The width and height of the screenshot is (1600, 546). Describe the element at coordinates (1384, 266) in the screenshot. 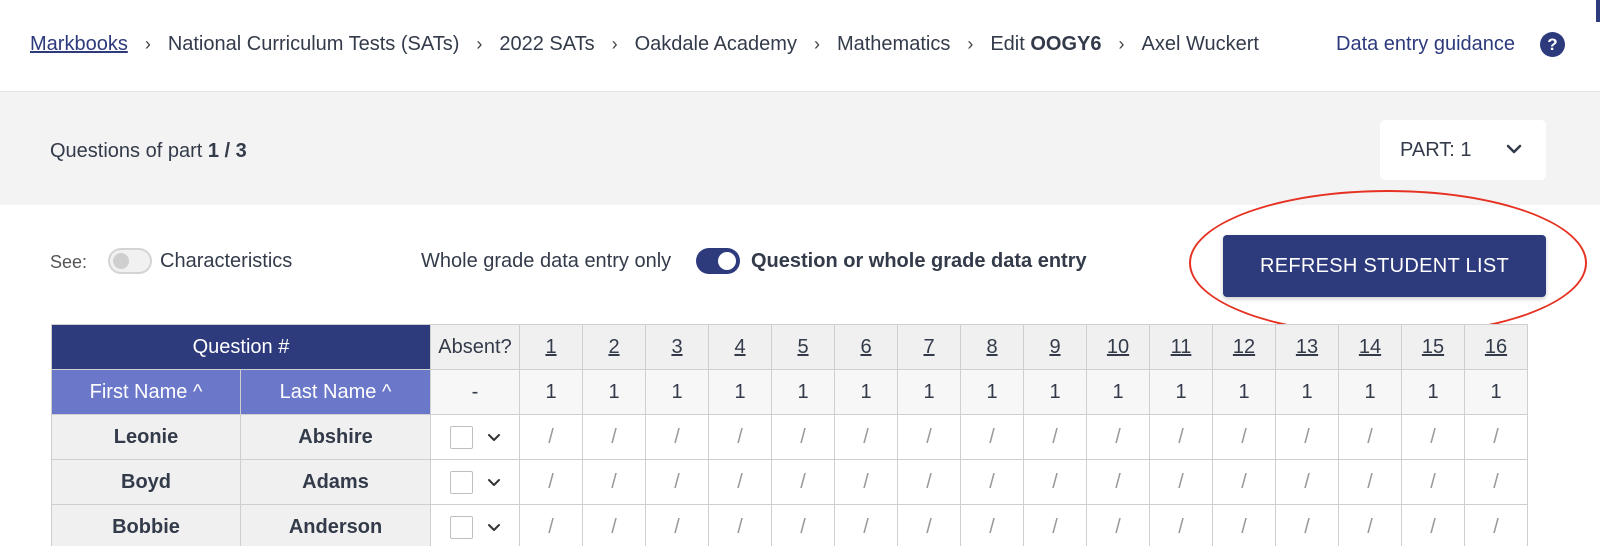

I see `refresh-student-list-button: REFRESH STUDENT LIST` at that location.